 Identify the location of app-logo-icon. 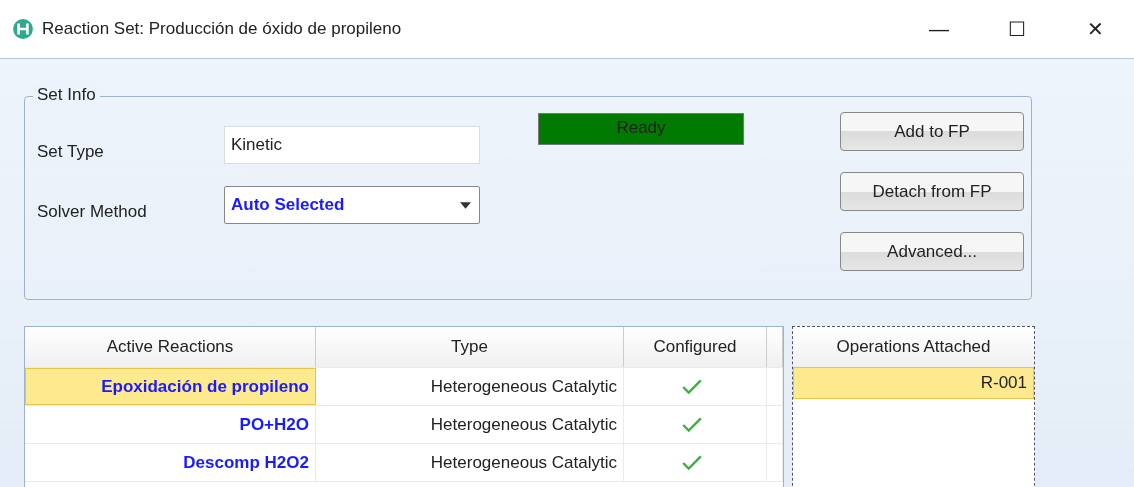
(23, 29).